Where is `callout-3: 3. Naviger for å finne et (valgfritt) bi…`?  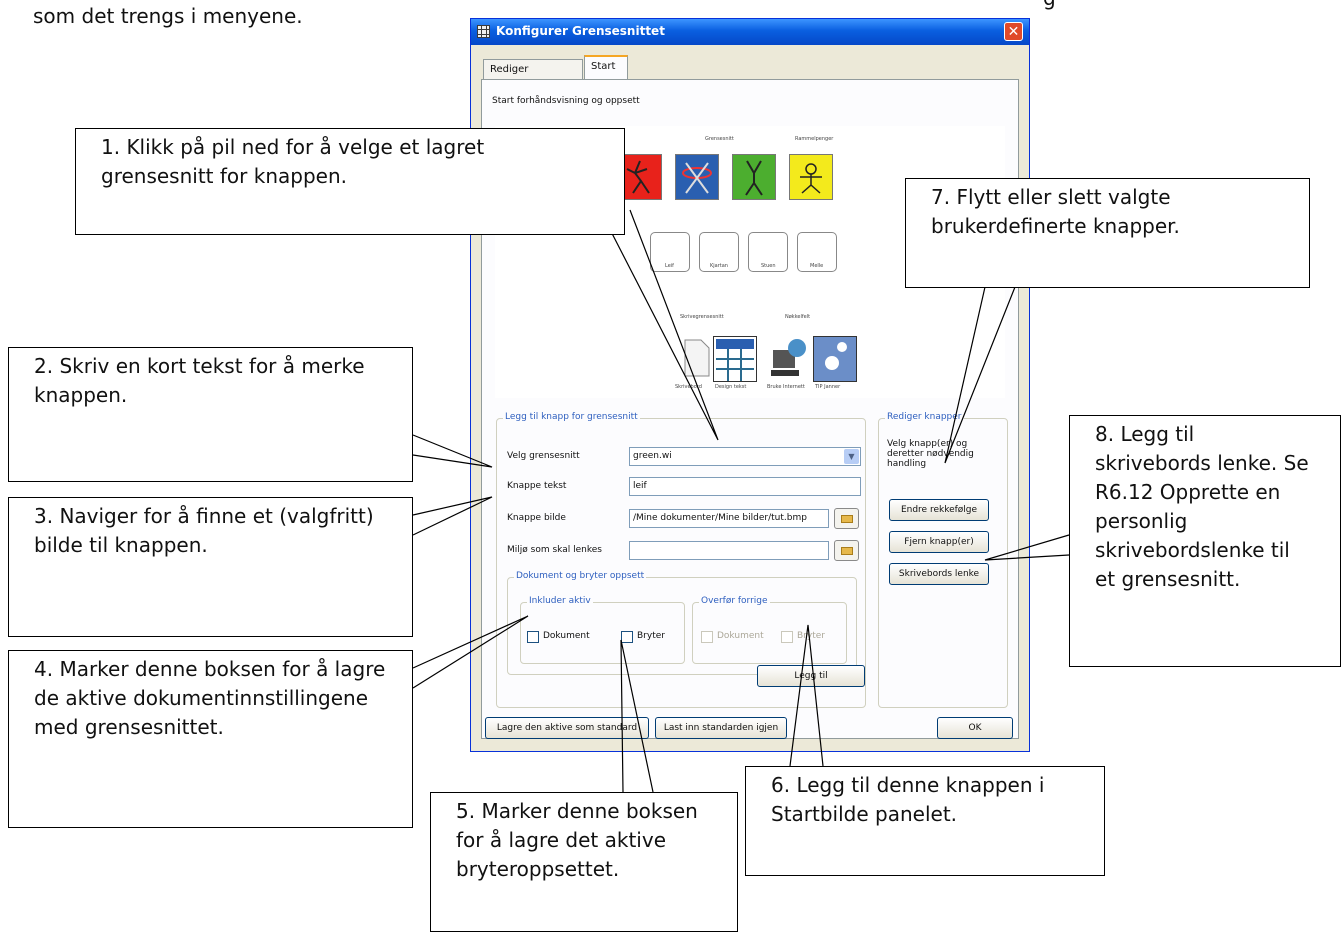
callout-3: 3. Naviger for å finne et (valgfritt) bi… is located at coordinates (210, 567).